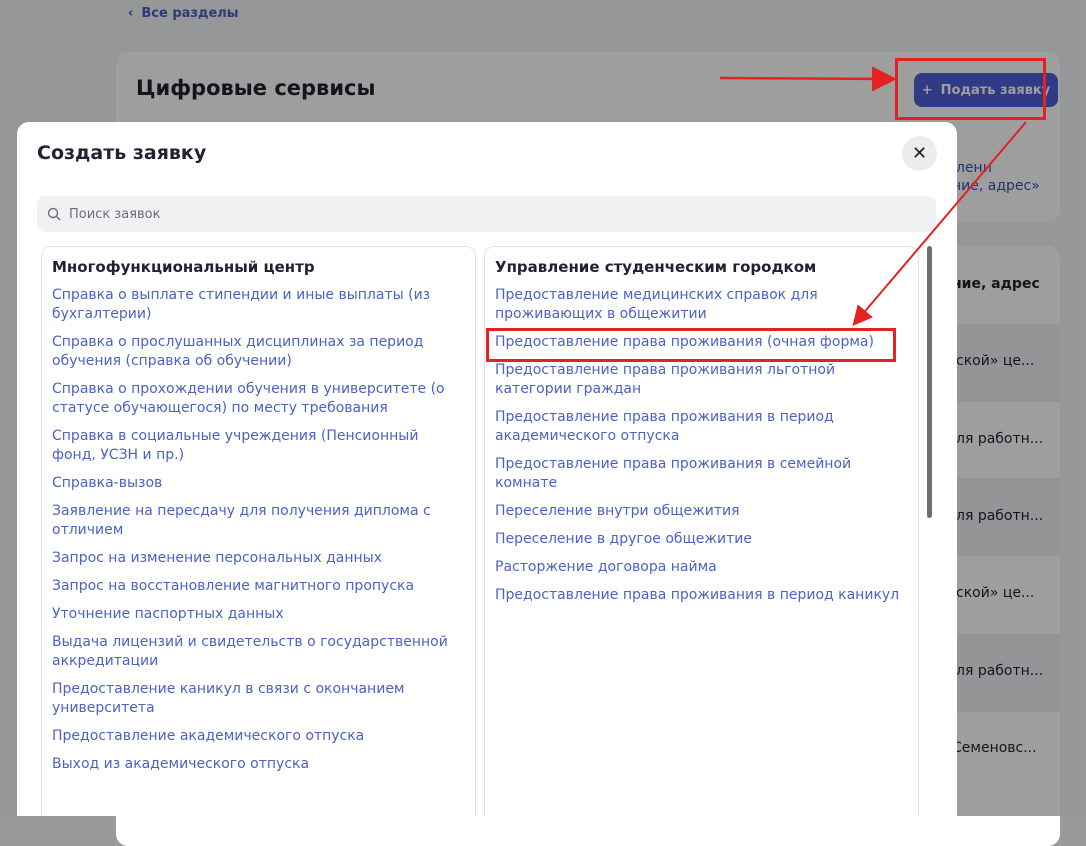  I want to click on arrow-to-item, so click(939, 224).